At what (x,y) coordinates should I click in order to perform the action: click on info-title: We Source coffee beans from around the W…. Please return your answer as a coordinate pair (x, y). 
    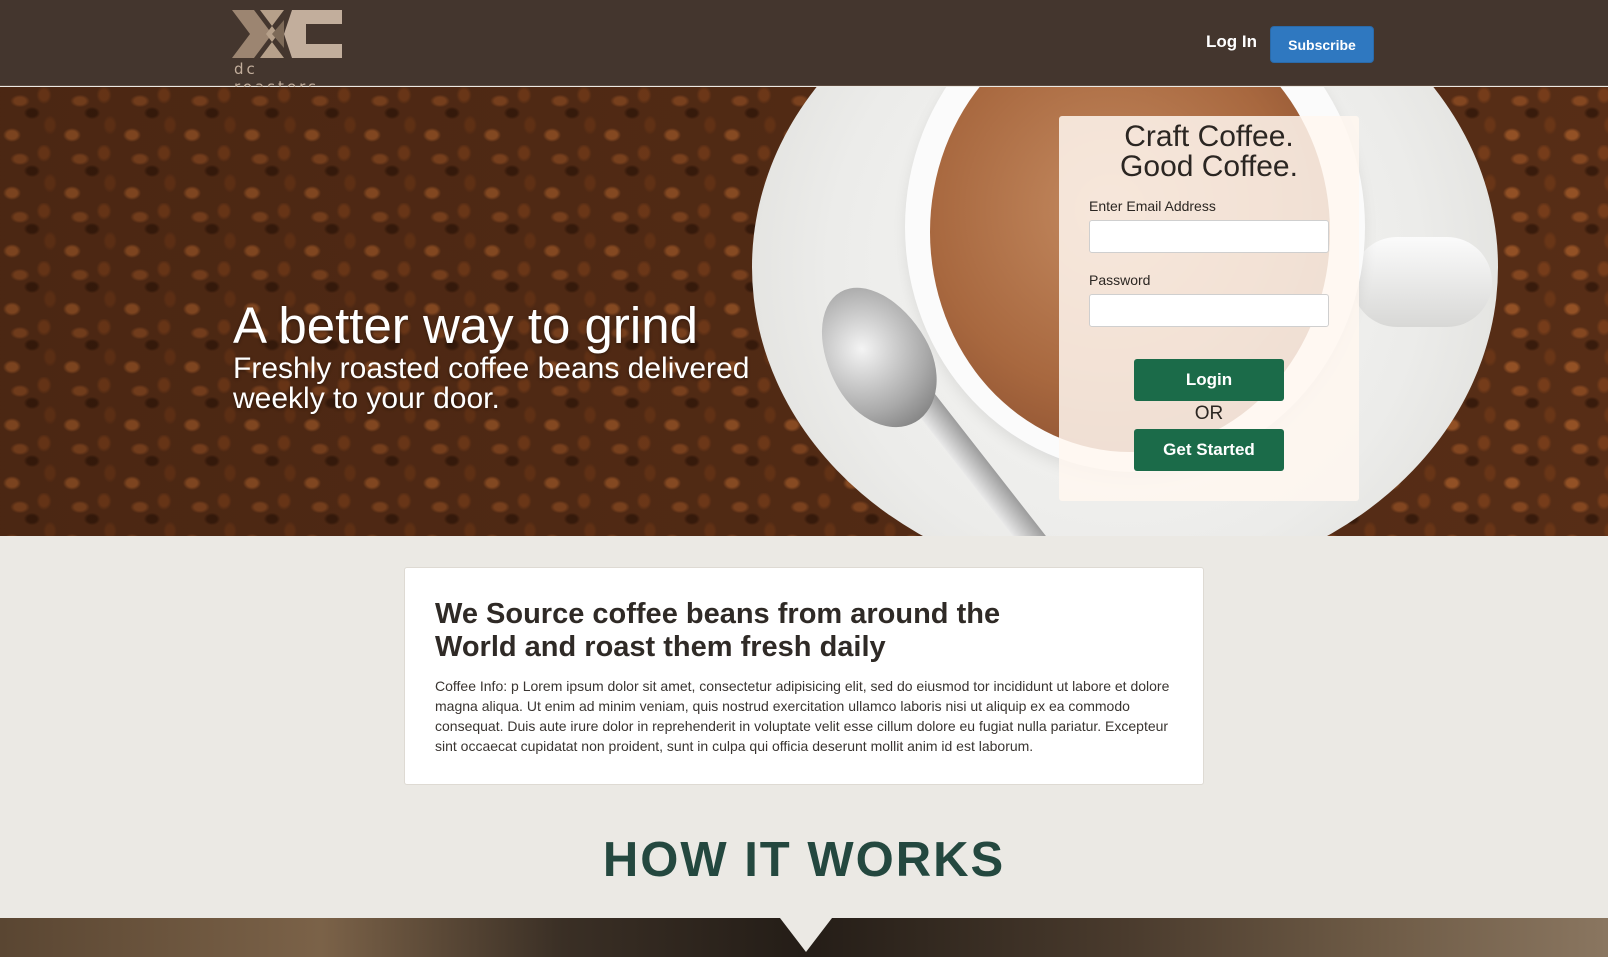
    Looking at the image, I should click on (718, 630).